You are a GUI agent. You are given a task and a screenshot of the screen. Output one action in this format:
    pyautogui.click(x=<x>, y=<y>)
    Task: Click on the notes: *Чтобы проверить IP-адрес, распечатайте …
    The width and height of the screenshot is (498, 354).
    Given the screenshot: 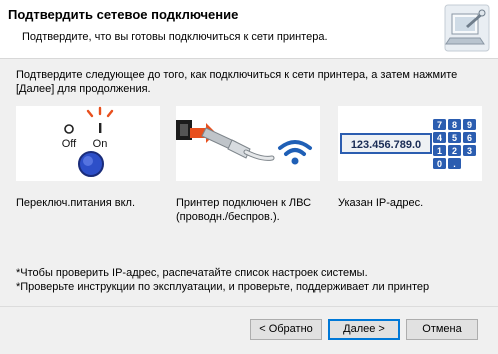 What is the action you would take?
    pyautogui.click(x=222, y=280)
    